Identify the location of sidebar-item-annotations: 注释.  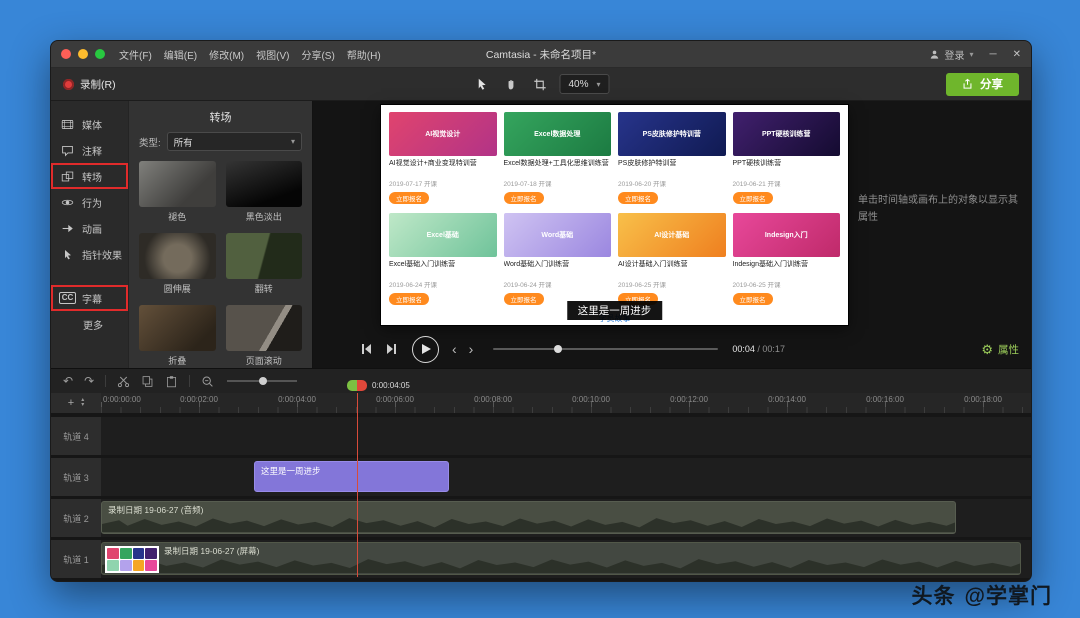
(89, 150).